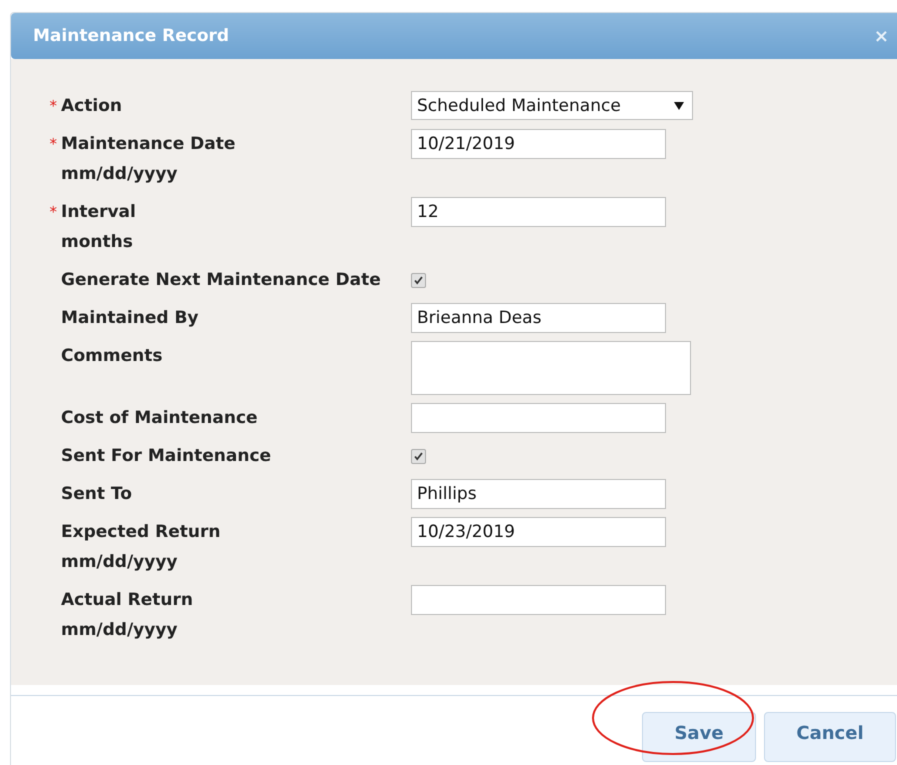  I want to click on save-button: Save, so click(699, 737).